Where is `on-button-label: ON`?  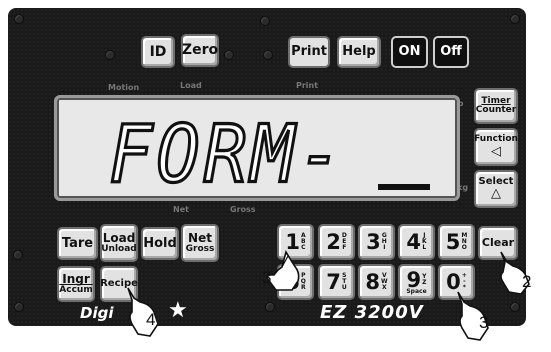
on-button-label: ON is located at coordinates (409, 52).